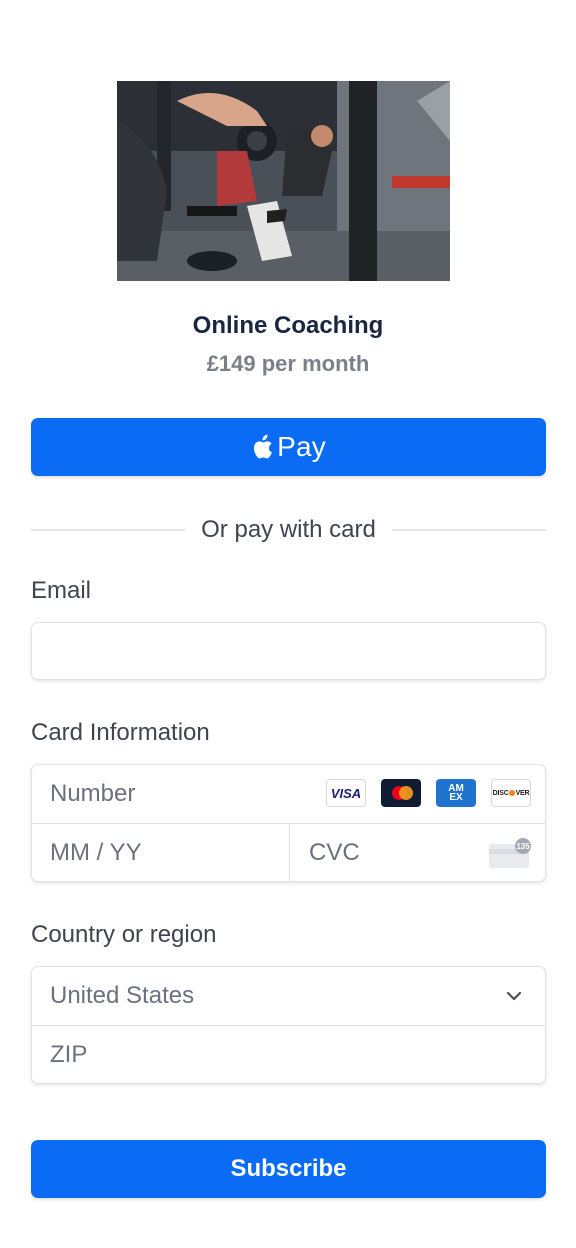 This screenshot has width=576, height=1248. What do you see at coordinates (124, 934) in the screenshot?
I see `country-label: Country or region` at bounding box center [124, 934].